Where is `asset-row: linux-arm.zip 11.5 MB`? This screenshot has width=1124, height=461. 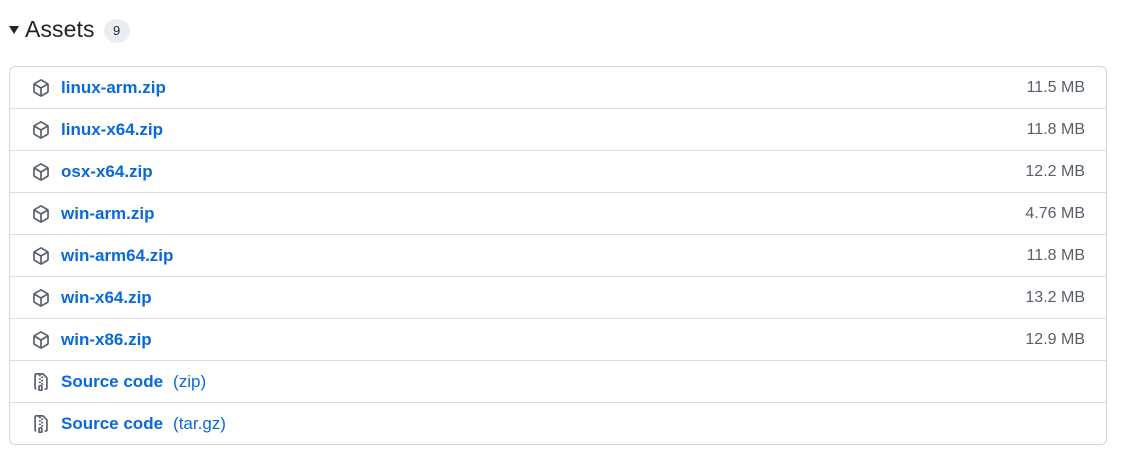
asset-row: linux-arm.zip 11.5 MB is located at coordinates (558, 87).